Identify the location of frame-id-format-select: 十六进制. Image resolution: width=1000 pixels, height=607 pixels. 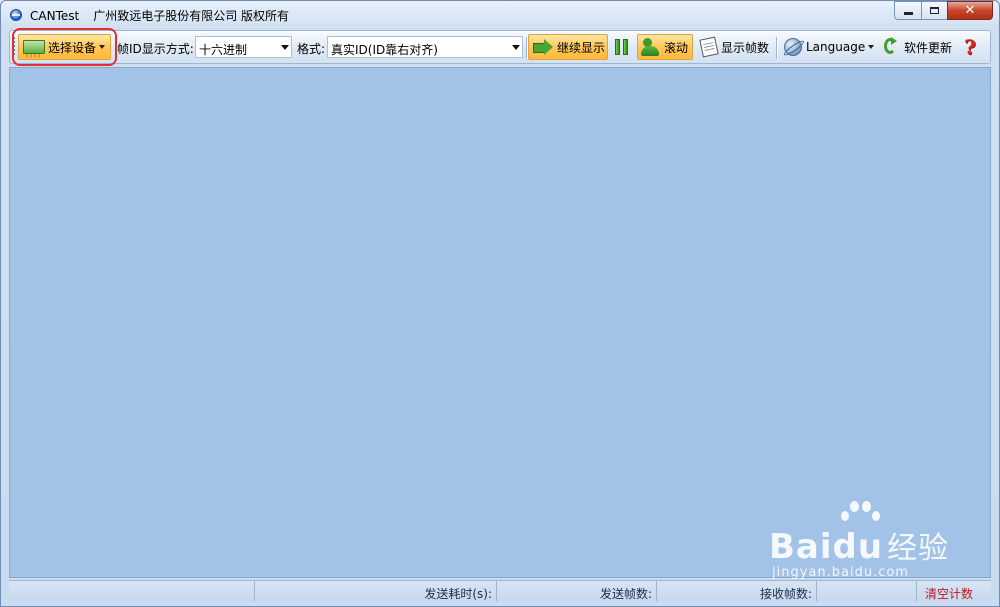
(243, 47).